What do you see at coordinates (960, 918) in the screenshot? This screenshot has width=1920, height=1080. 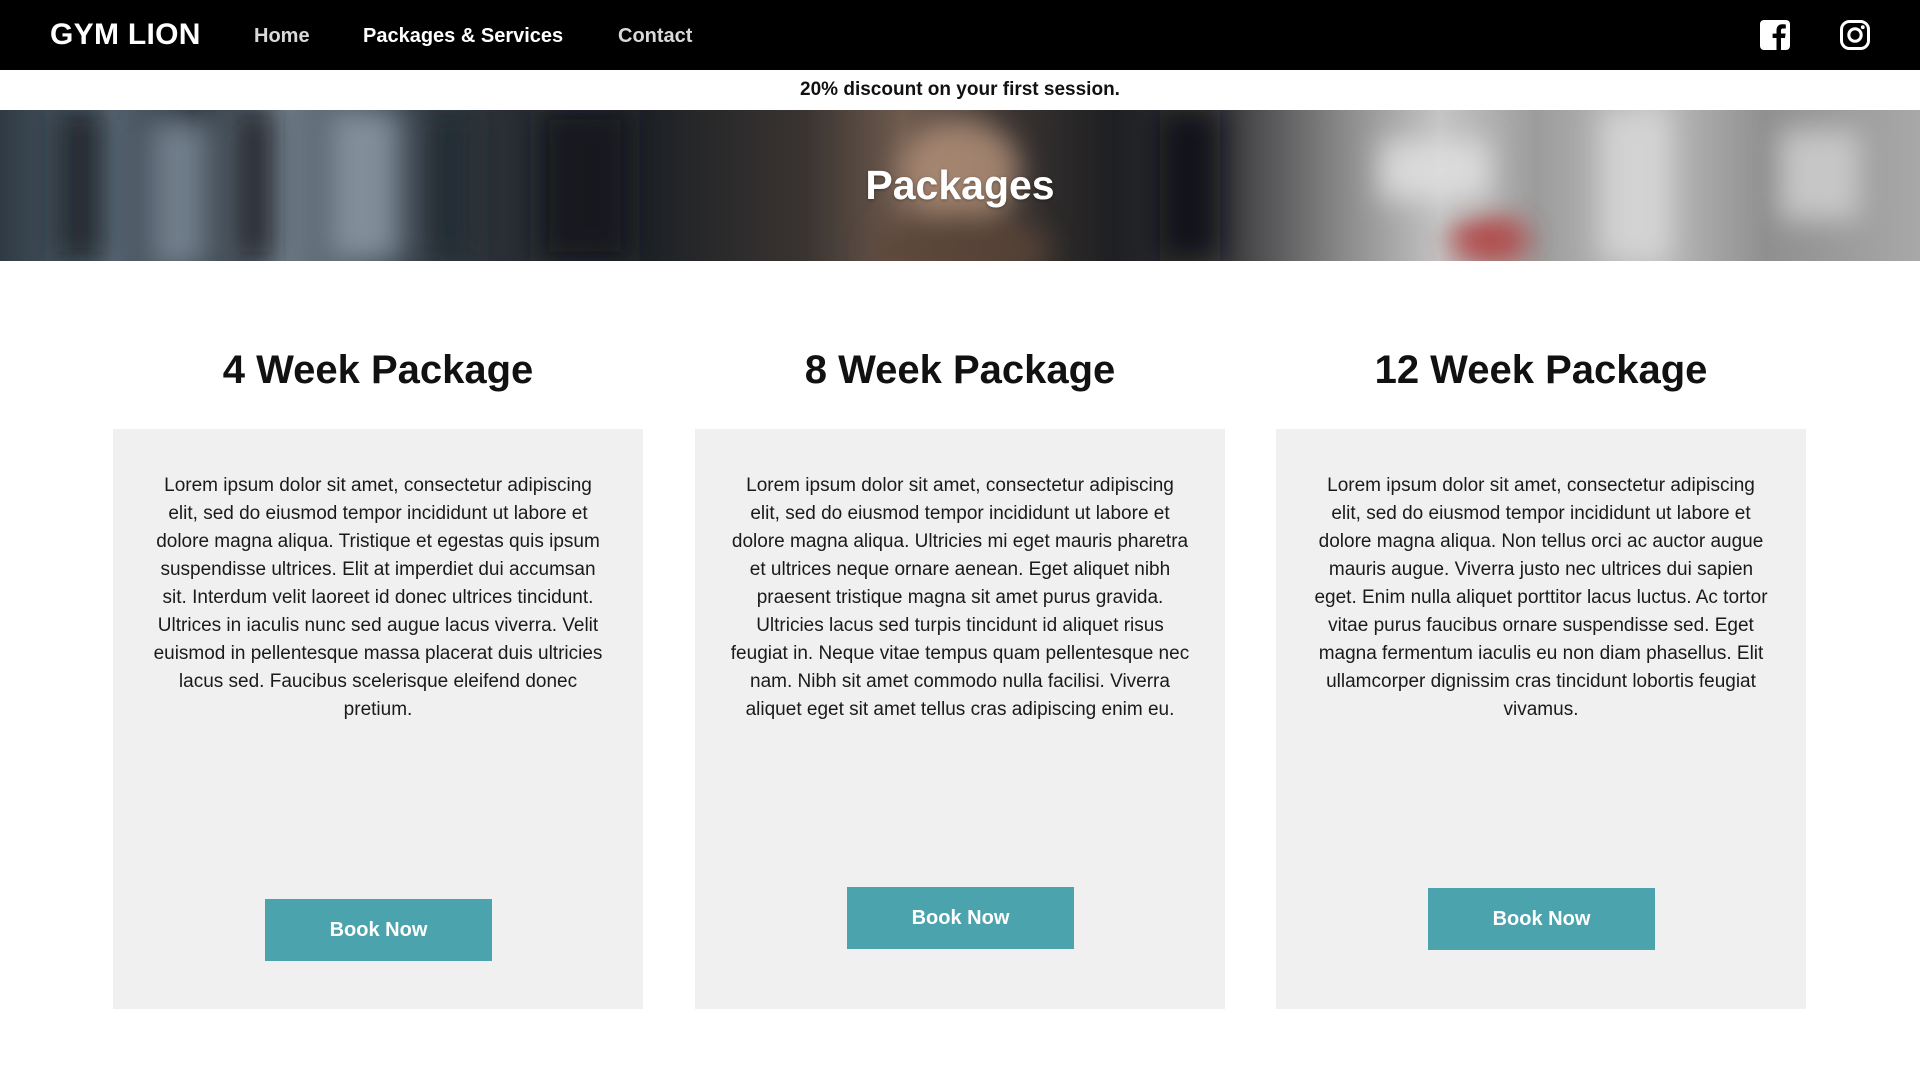 I see `book-now-button-8-week: Book Now` at bounding box center [960, 918].